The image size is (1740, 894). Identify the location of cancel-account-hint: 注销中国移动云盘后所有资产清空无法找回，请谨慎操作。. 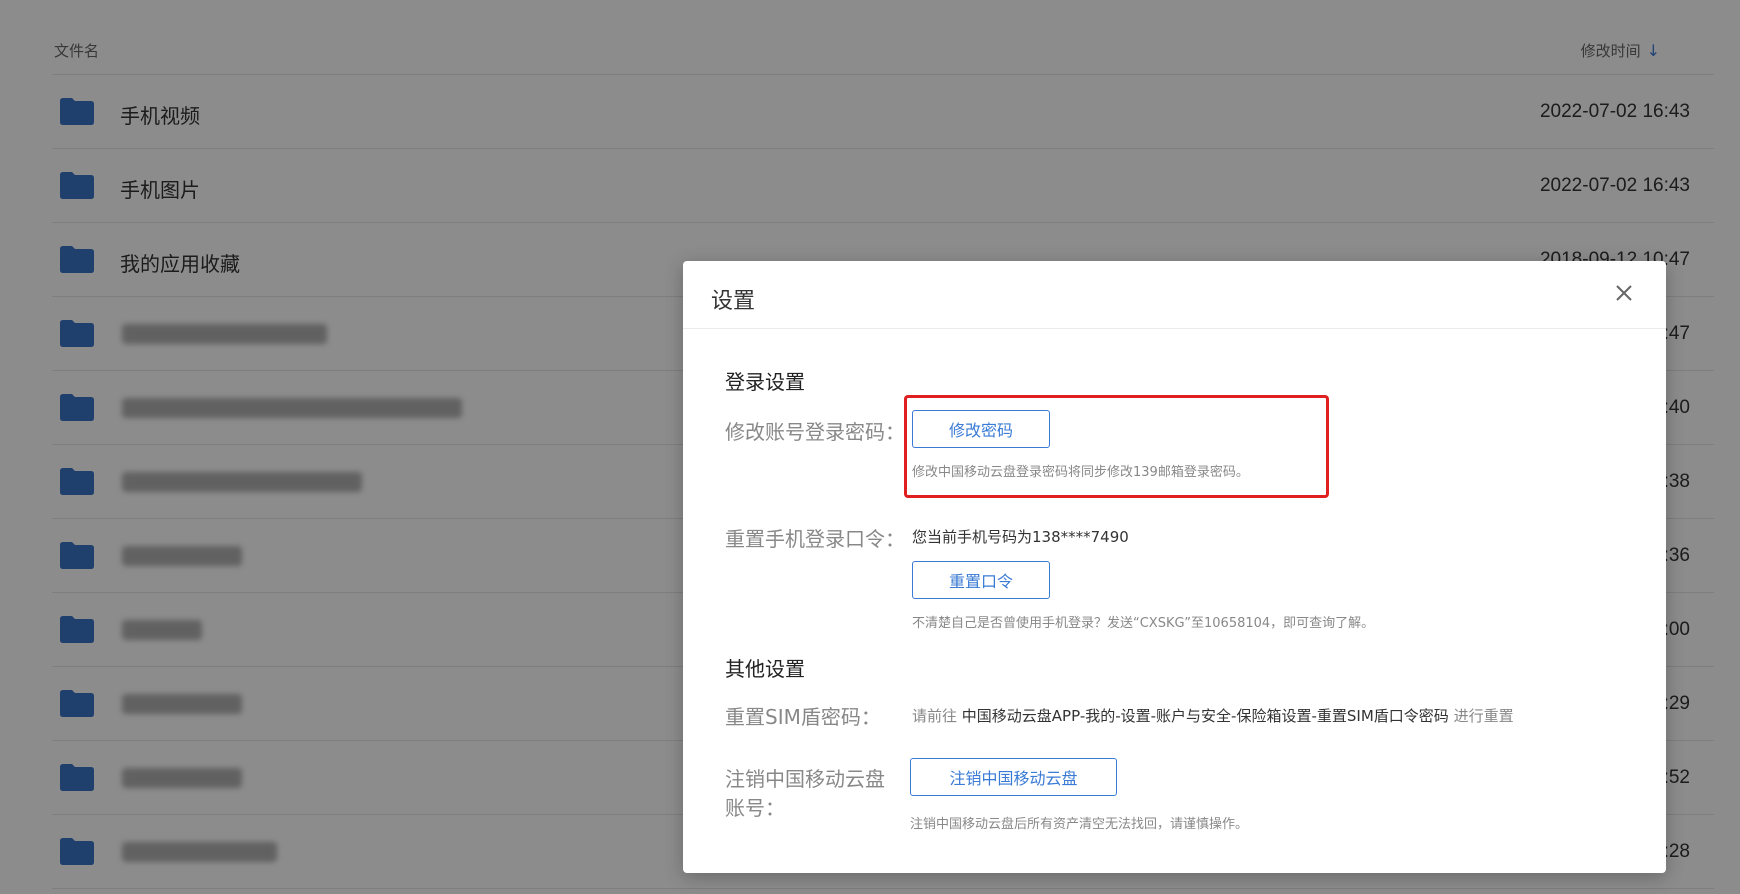
(1079, 824).